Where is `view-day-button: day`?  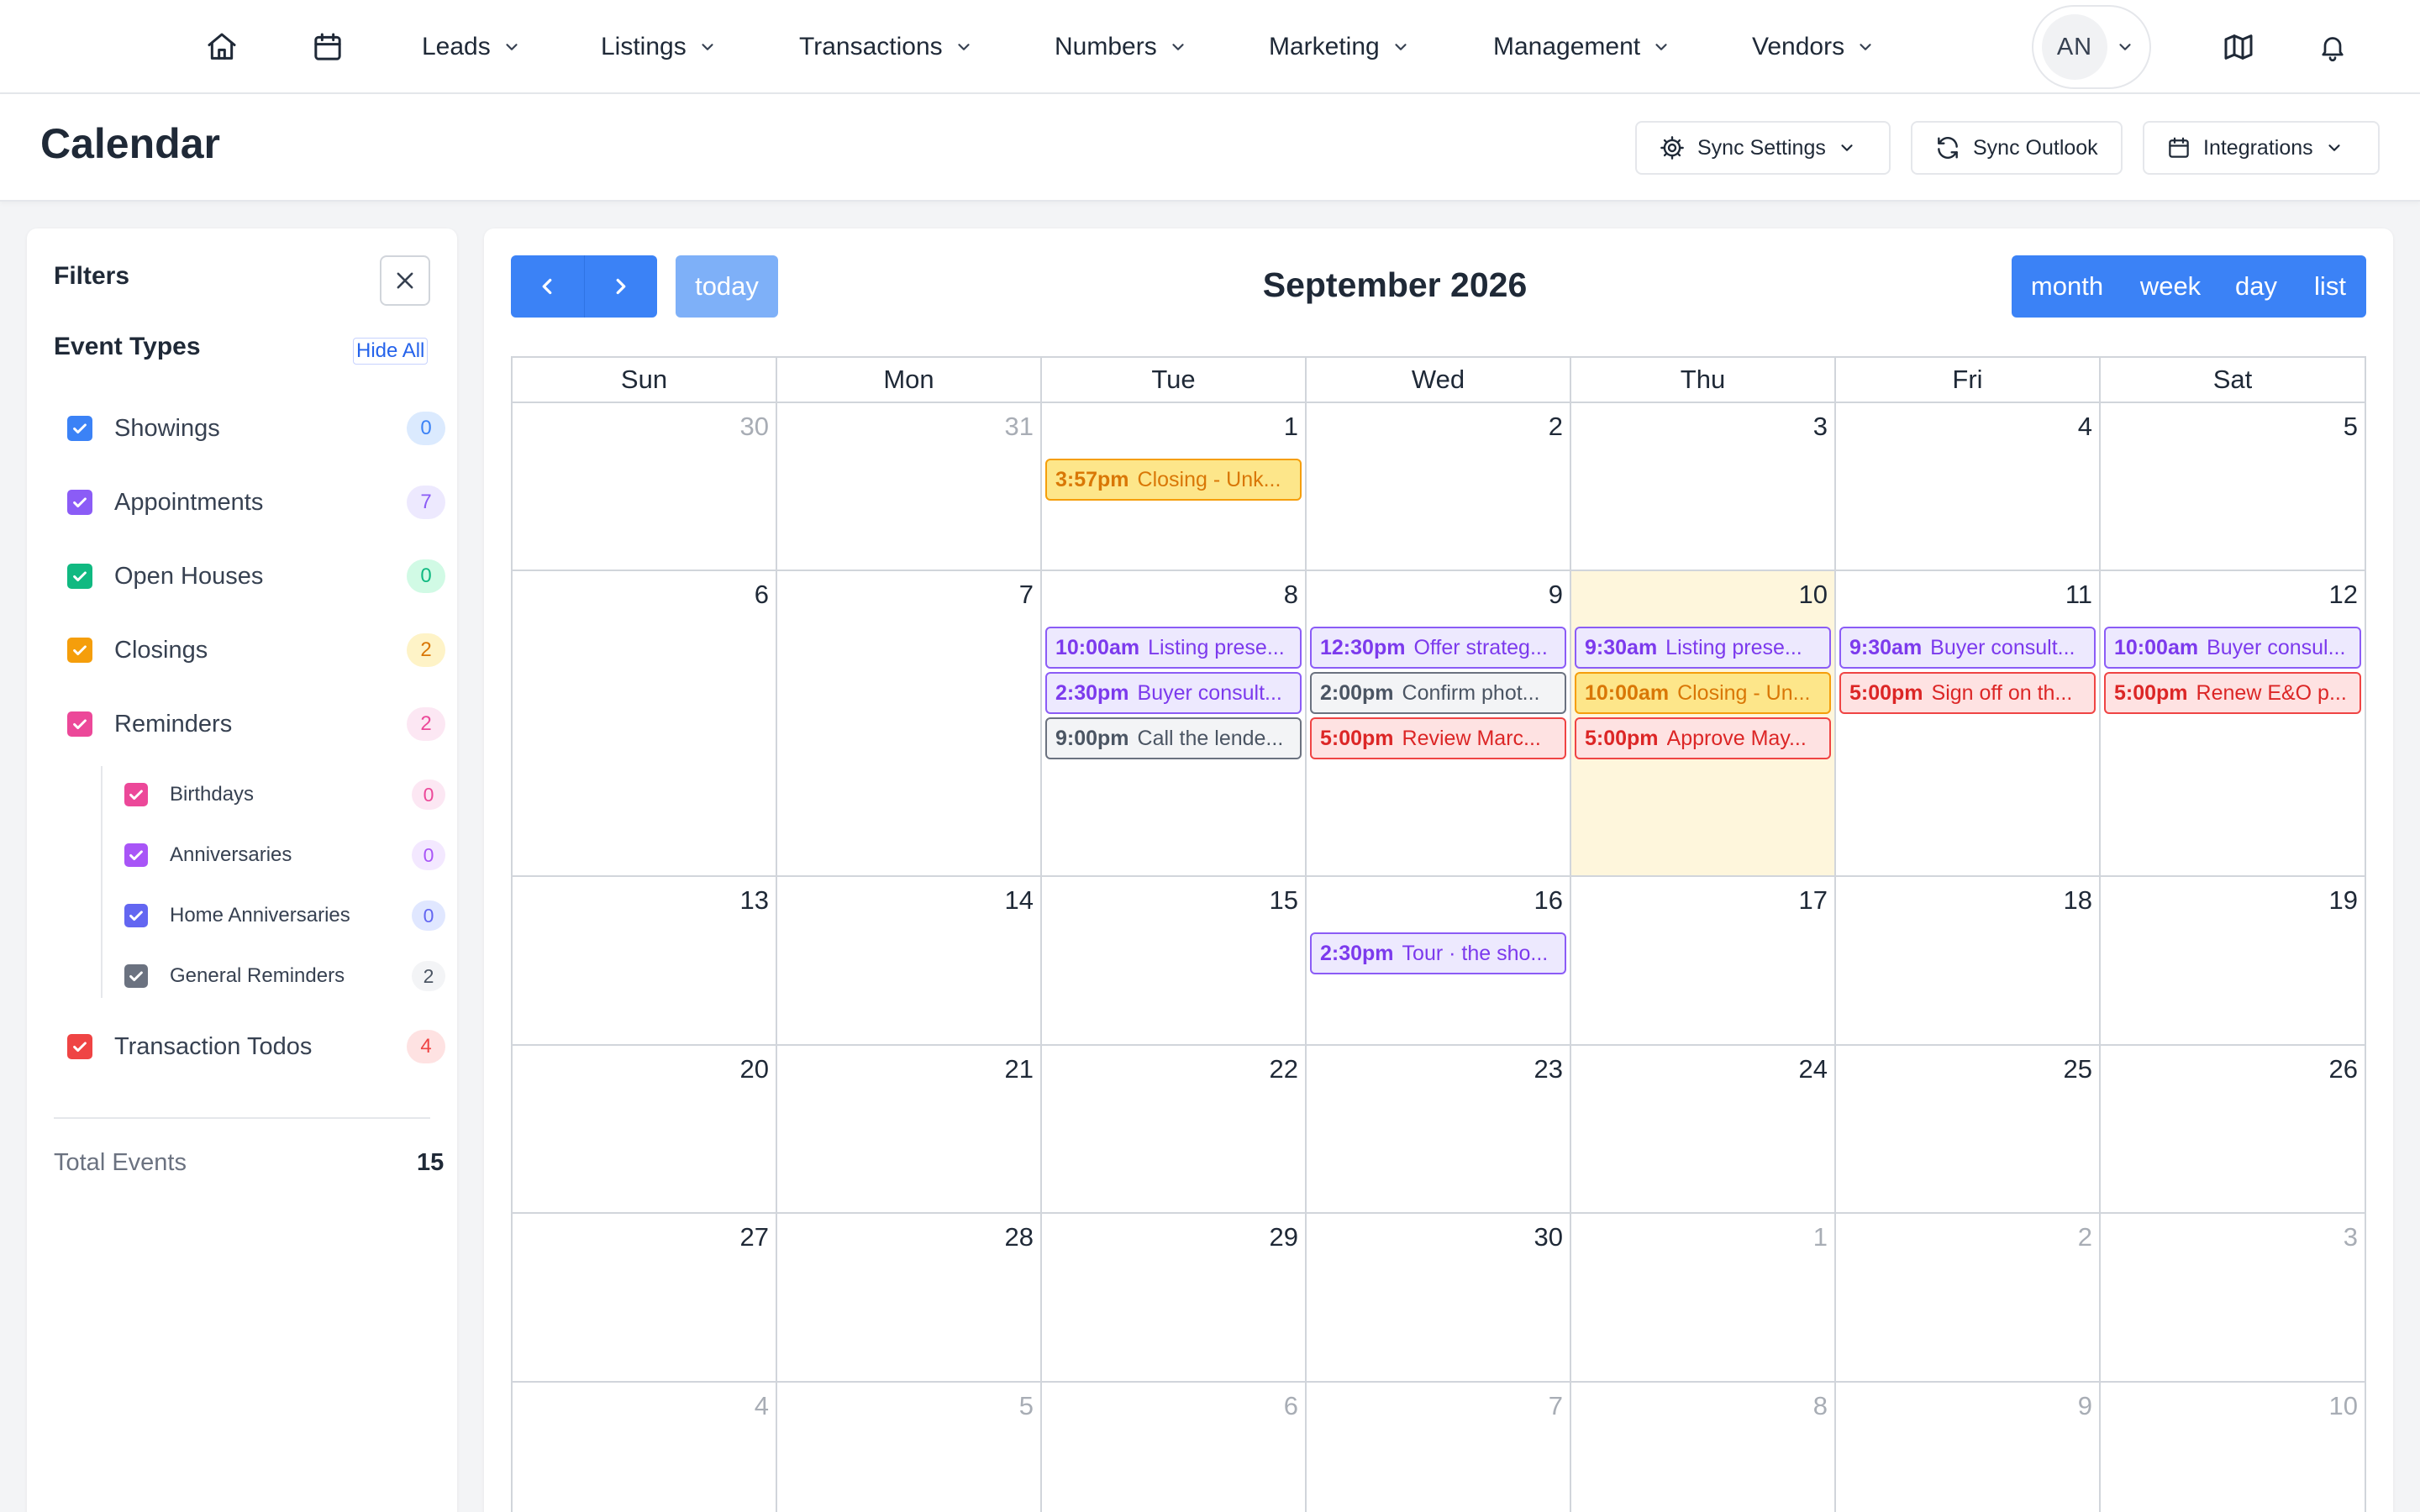
view-day-button: day is located at coordinates (2256, 286).